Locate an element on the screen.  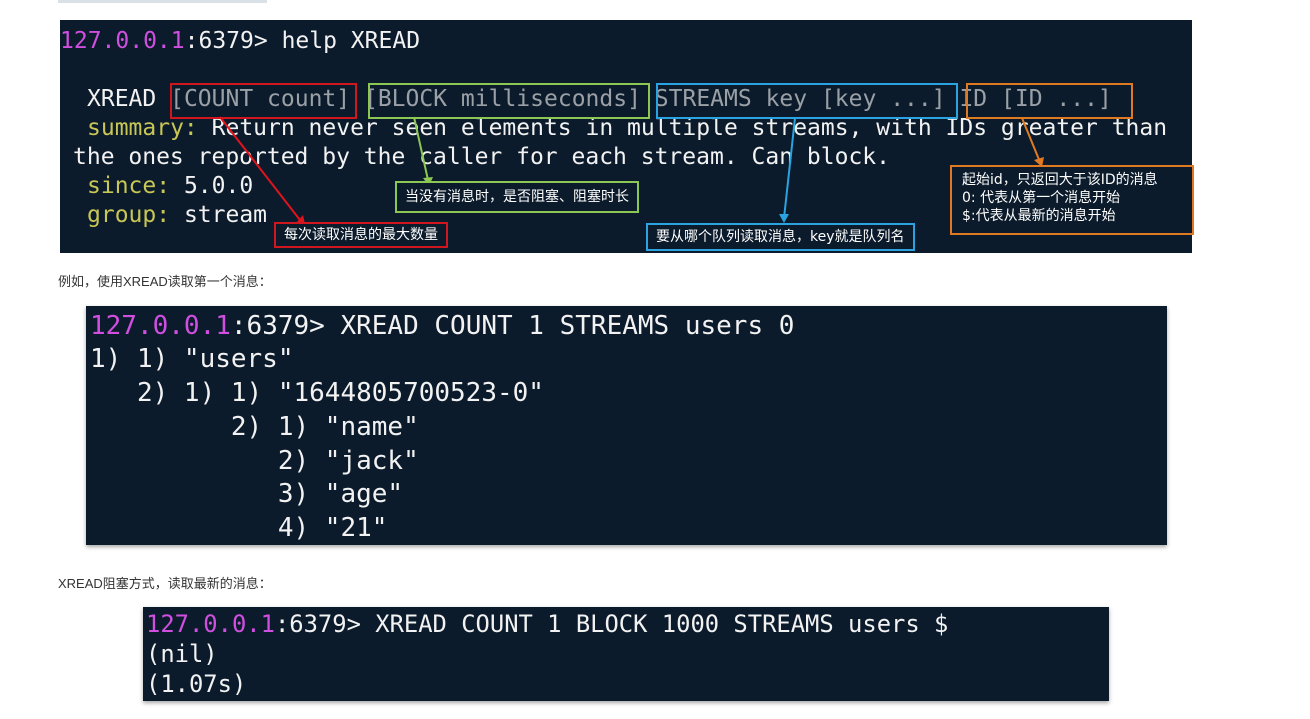
command: XREAD COUNT 1 STREAMS users 0 is located at coordinates (559, 326).